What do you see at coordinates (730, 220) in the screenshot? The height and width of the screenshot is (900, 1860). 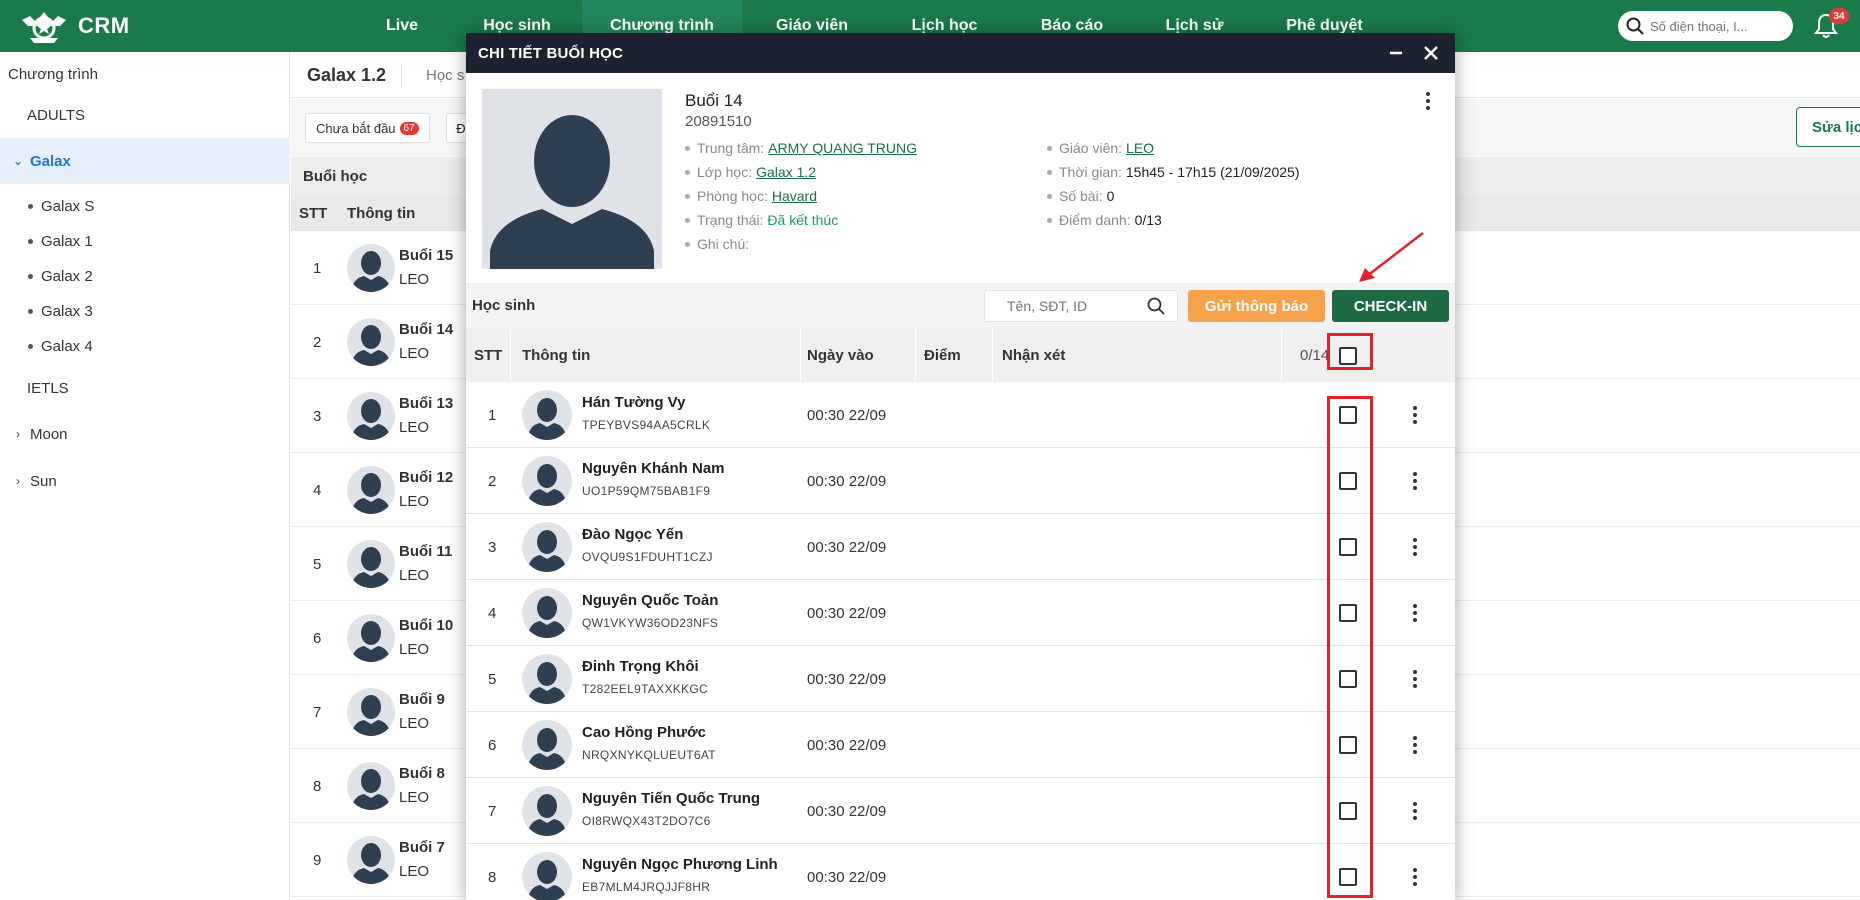 I see `info-label: Trạng thái:` at bounding box center [730, 220].